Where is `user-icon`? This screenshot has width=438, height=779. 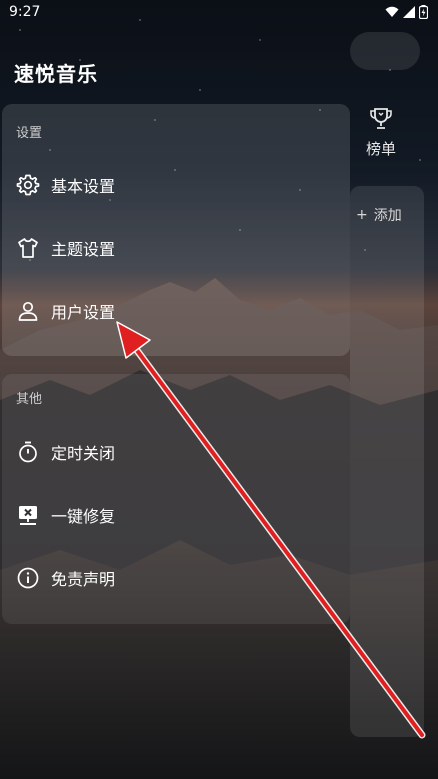
user-icon is located at coordinates (28, 311).